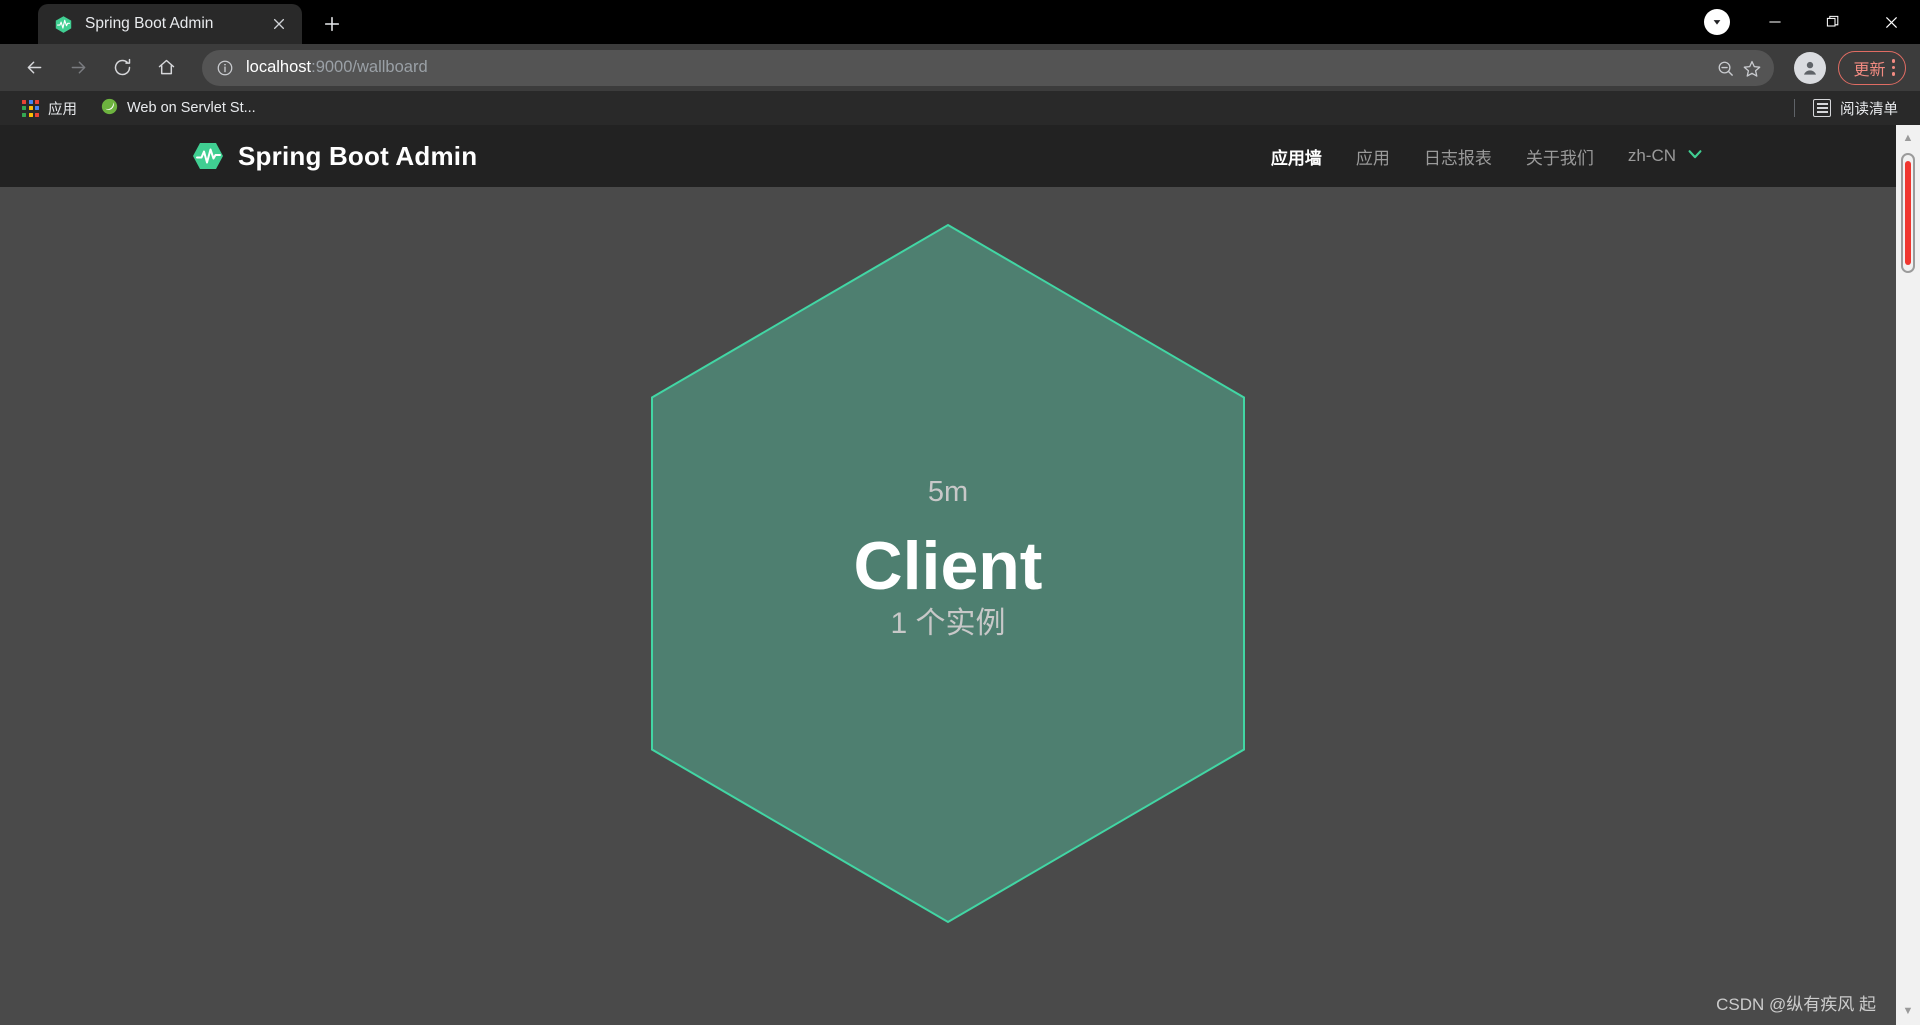  I want to click on reading-list-label: 阅读清单, so click(1869, 109).